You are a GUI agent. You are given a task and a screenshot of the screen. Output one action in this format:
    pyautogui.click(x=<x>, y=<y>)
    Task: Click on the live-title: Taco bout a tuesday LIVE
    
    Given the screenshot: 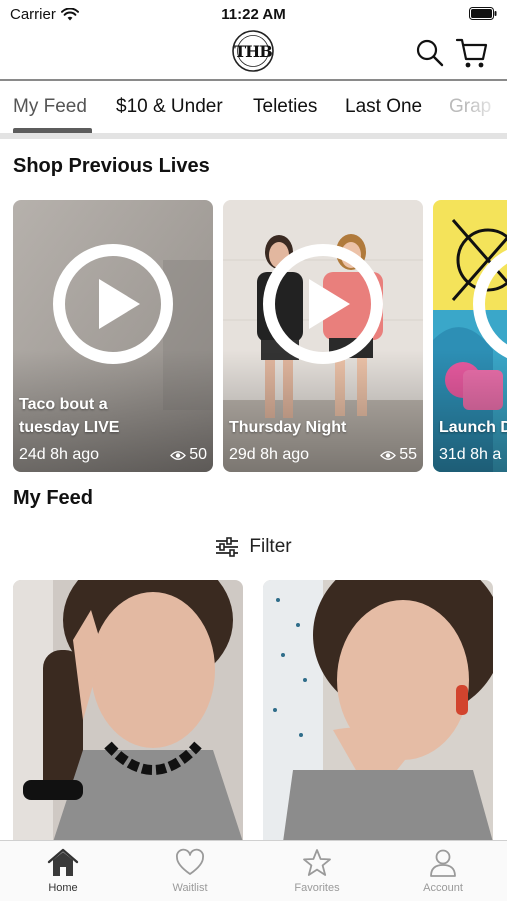 What is the action you would take?
    pyautogui.click(x=69, y=416)
    